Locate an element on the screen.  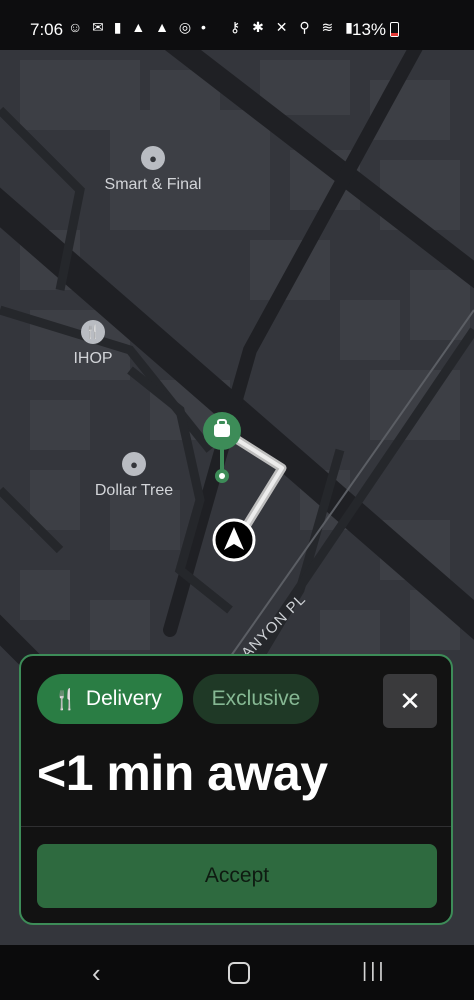
notification-icons: ☺ ✉ ▮ ▲ ▲ ◎ • is located at coordinates (138, 27).